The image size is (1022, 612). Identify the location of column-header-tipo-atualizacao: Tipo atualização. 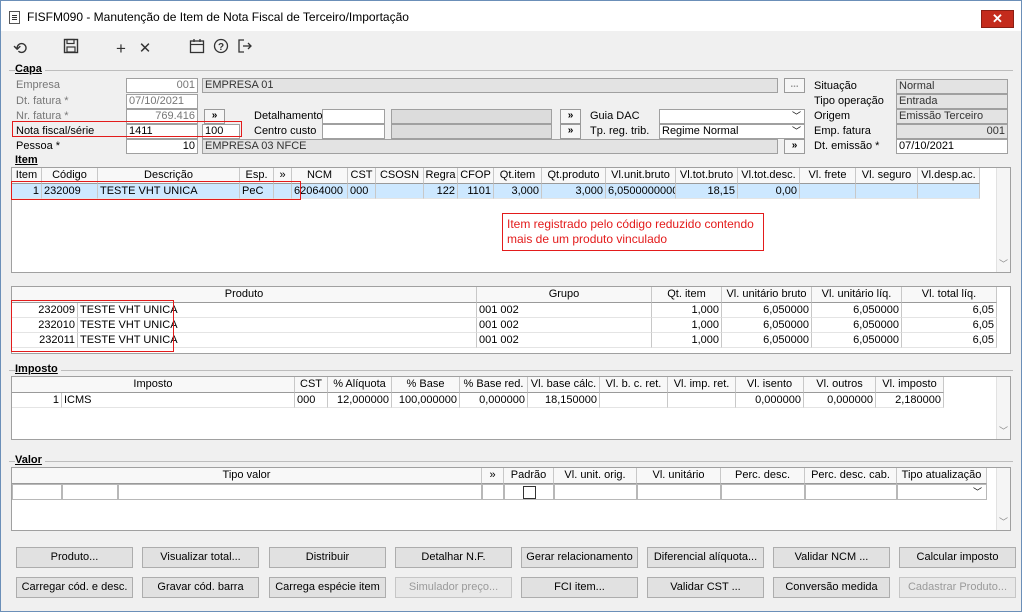
(942, 476).